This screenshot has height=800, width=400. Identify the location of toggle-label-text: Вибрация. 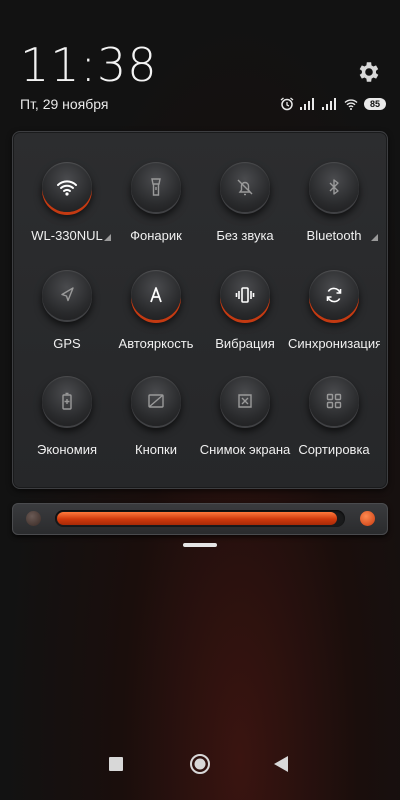
(245, 343).